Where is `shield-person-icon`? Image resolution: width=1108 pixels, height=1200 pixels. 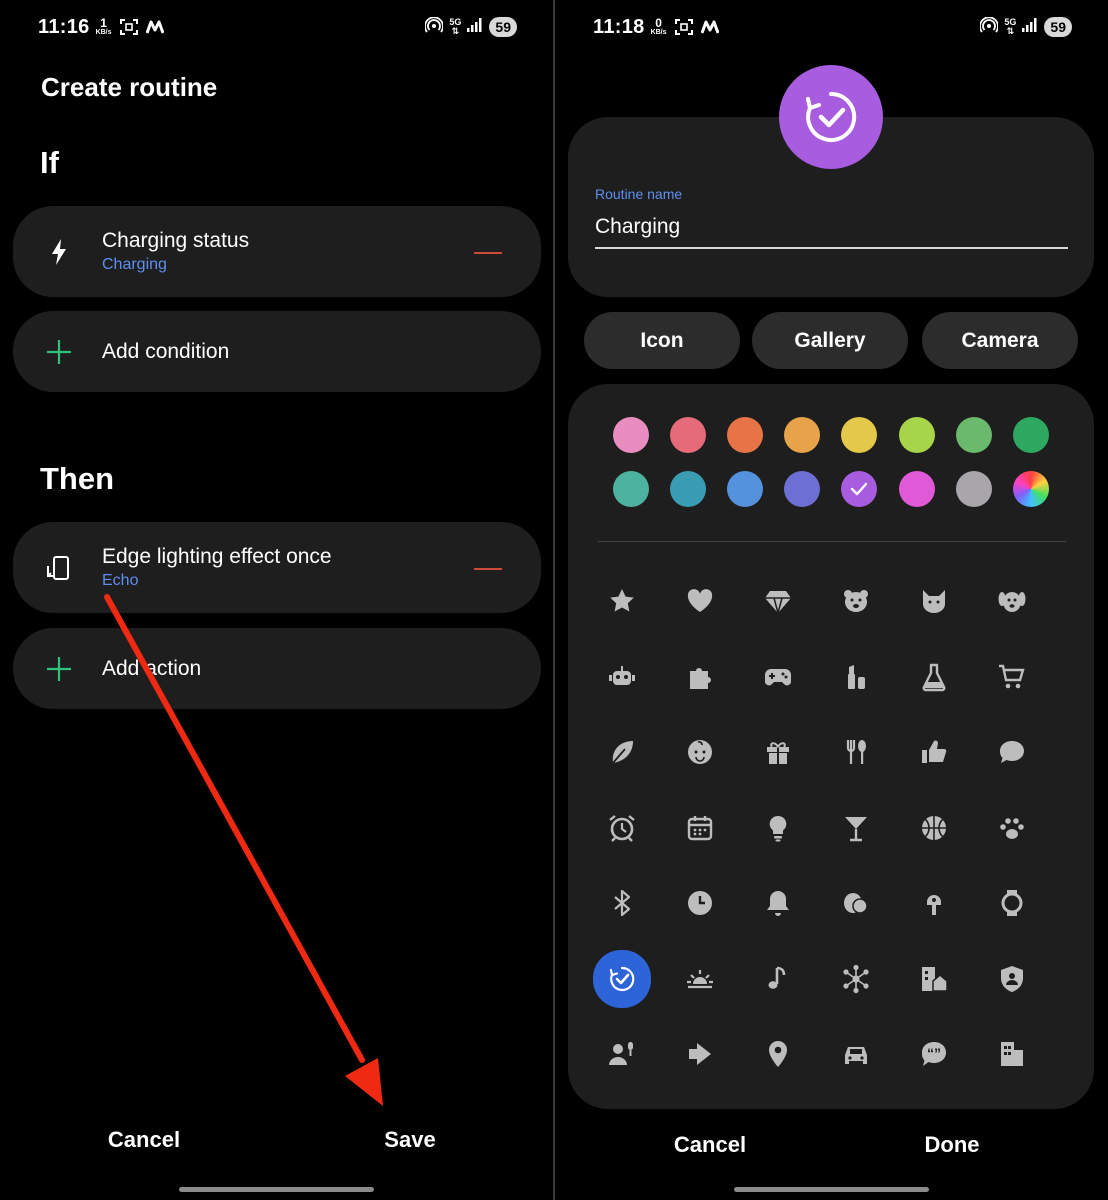 shield-person-icon is located at coordinates (1012, 978).